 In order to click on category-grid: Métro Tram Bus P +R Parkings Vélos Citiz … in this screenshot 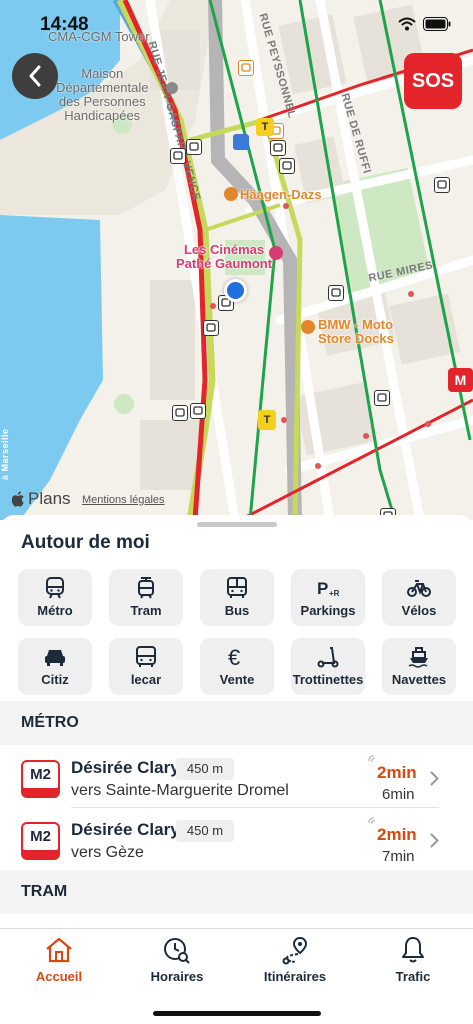, I will do `click(238, 632)`.